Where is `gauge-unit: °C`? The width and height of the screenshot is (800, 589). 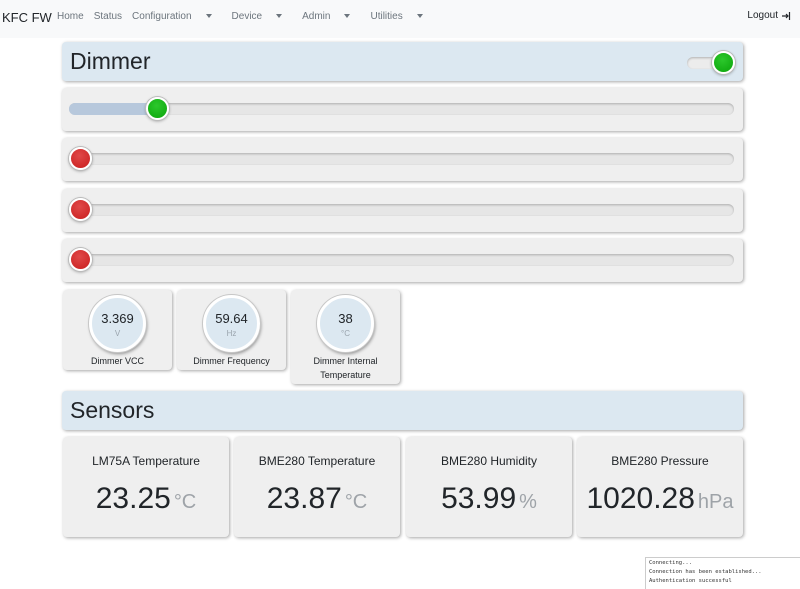
gauge-unit: °C is located at coordinates (345, 333).